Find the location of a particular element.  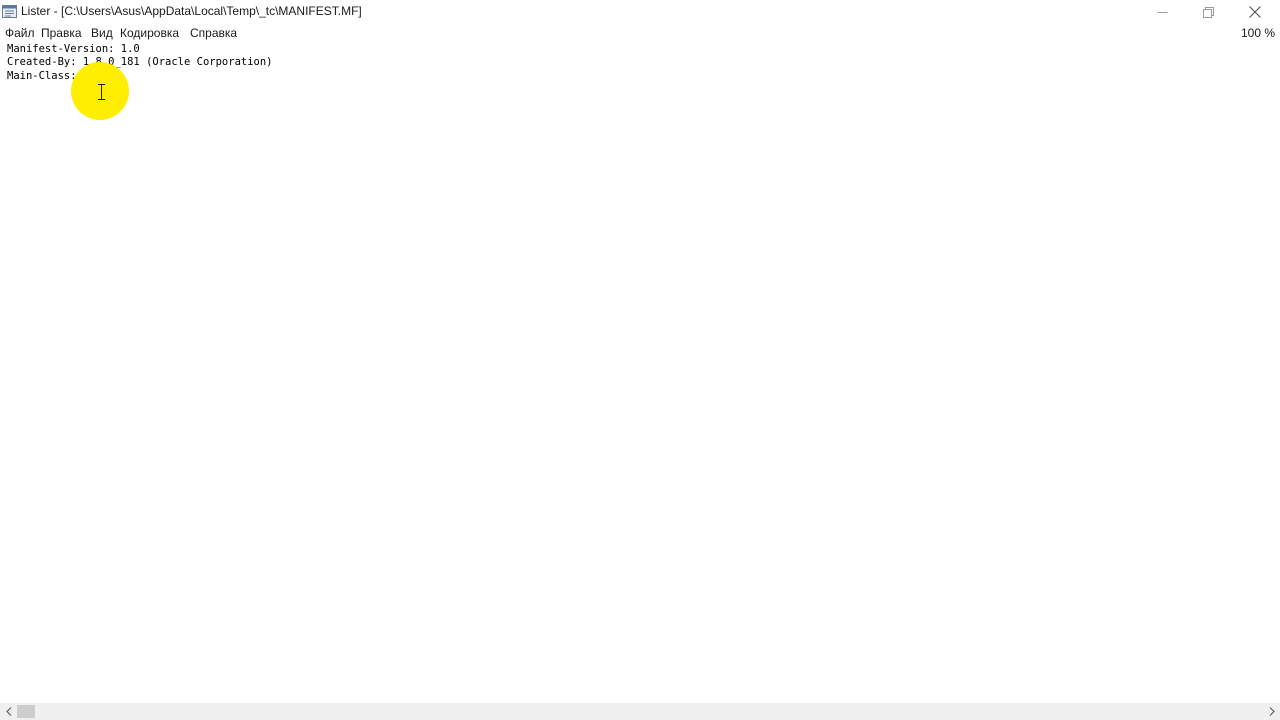

scroll-left-button is located at coordinates (8, 711).